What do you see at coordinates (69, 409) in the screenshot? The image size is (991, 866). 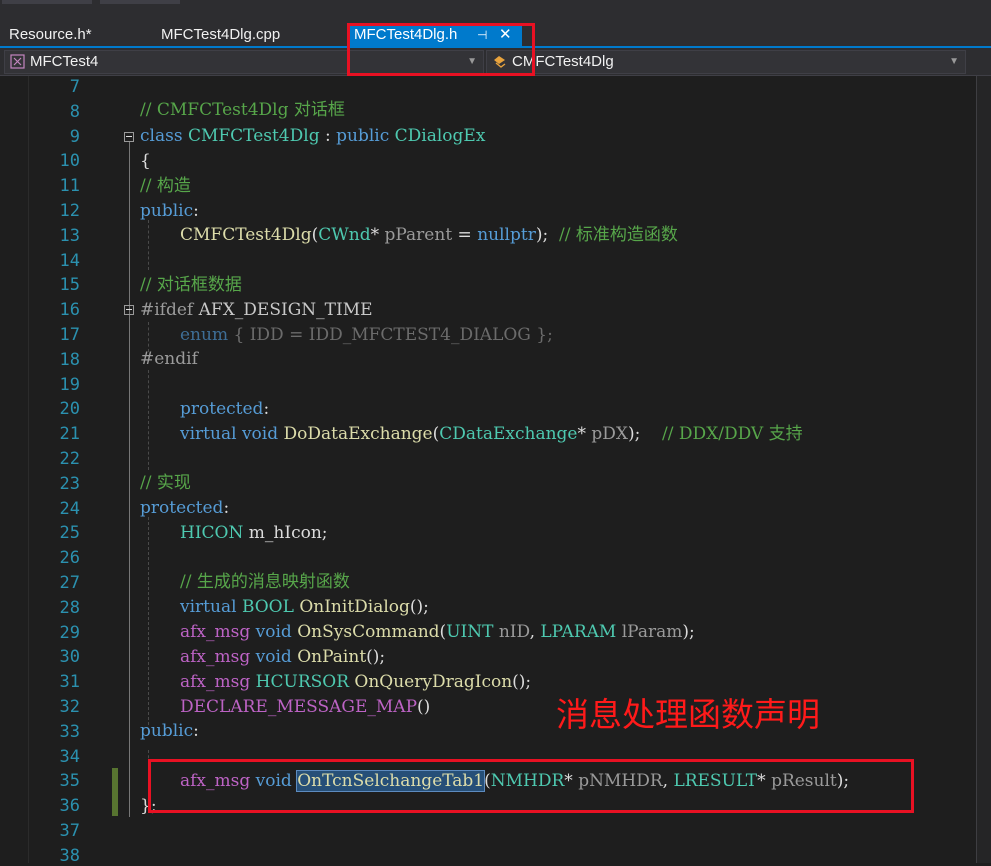 I see `line-number: 20` at bounding box center [69, 409].